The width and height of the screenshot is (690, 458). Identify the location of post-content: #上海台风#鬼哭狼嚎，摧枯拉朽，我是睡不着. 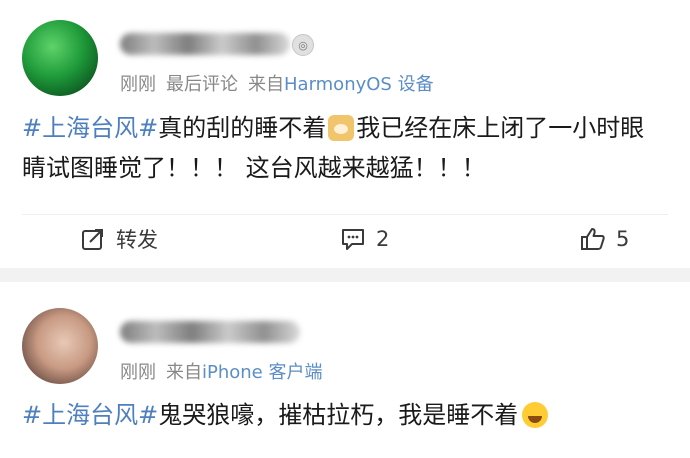
(345, 415).